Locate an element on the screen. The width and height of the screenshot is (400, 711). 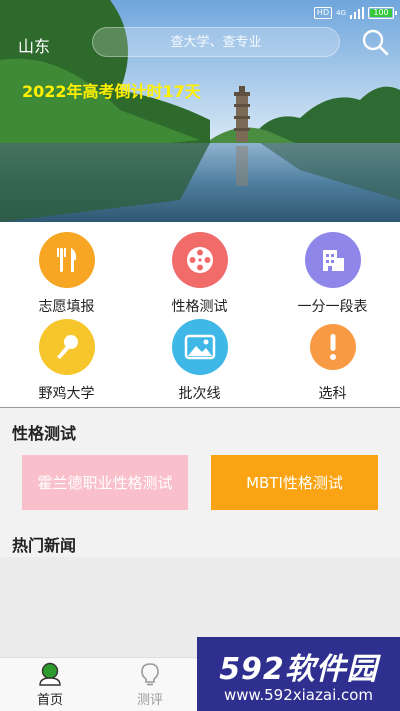
signal-icon is located at coordinates (357, 13).